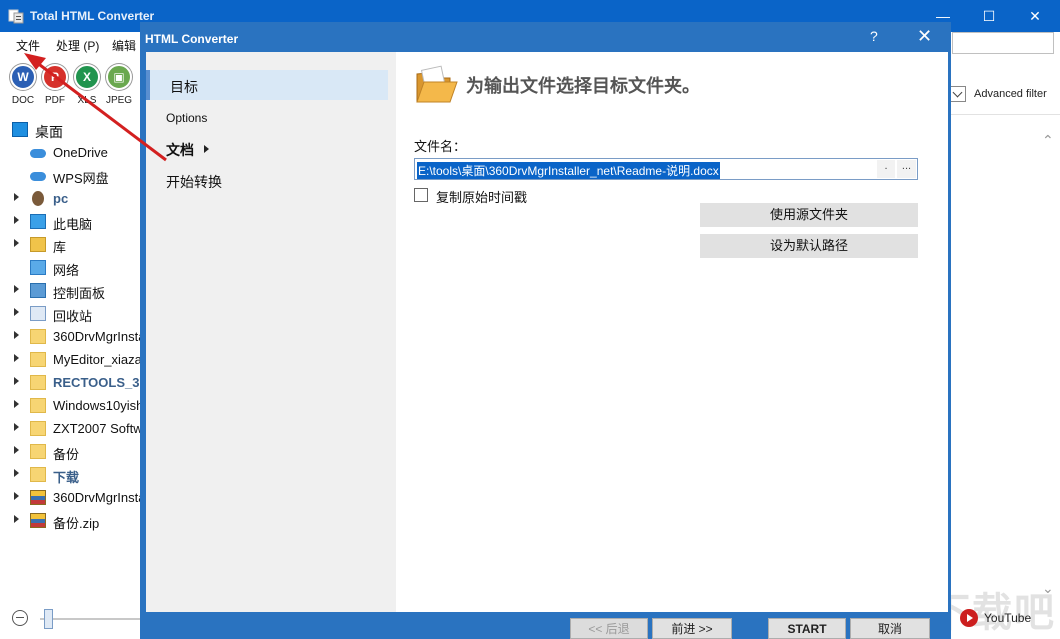 The width and height of the screenshot is (1060, 639). What do you see at coordinates (440, 146) in the screenshot?
I see `filename-label: 文件名：` at bounding box center [440, 146].